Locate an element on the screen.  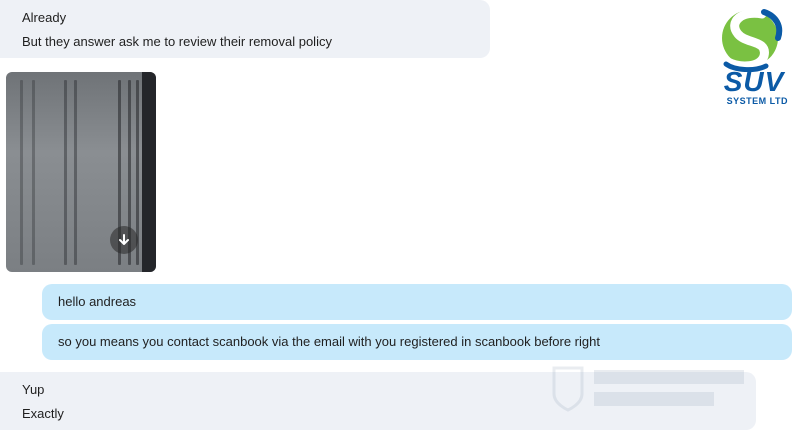
watermark-shield-icon is located at coordinates (648, 389).